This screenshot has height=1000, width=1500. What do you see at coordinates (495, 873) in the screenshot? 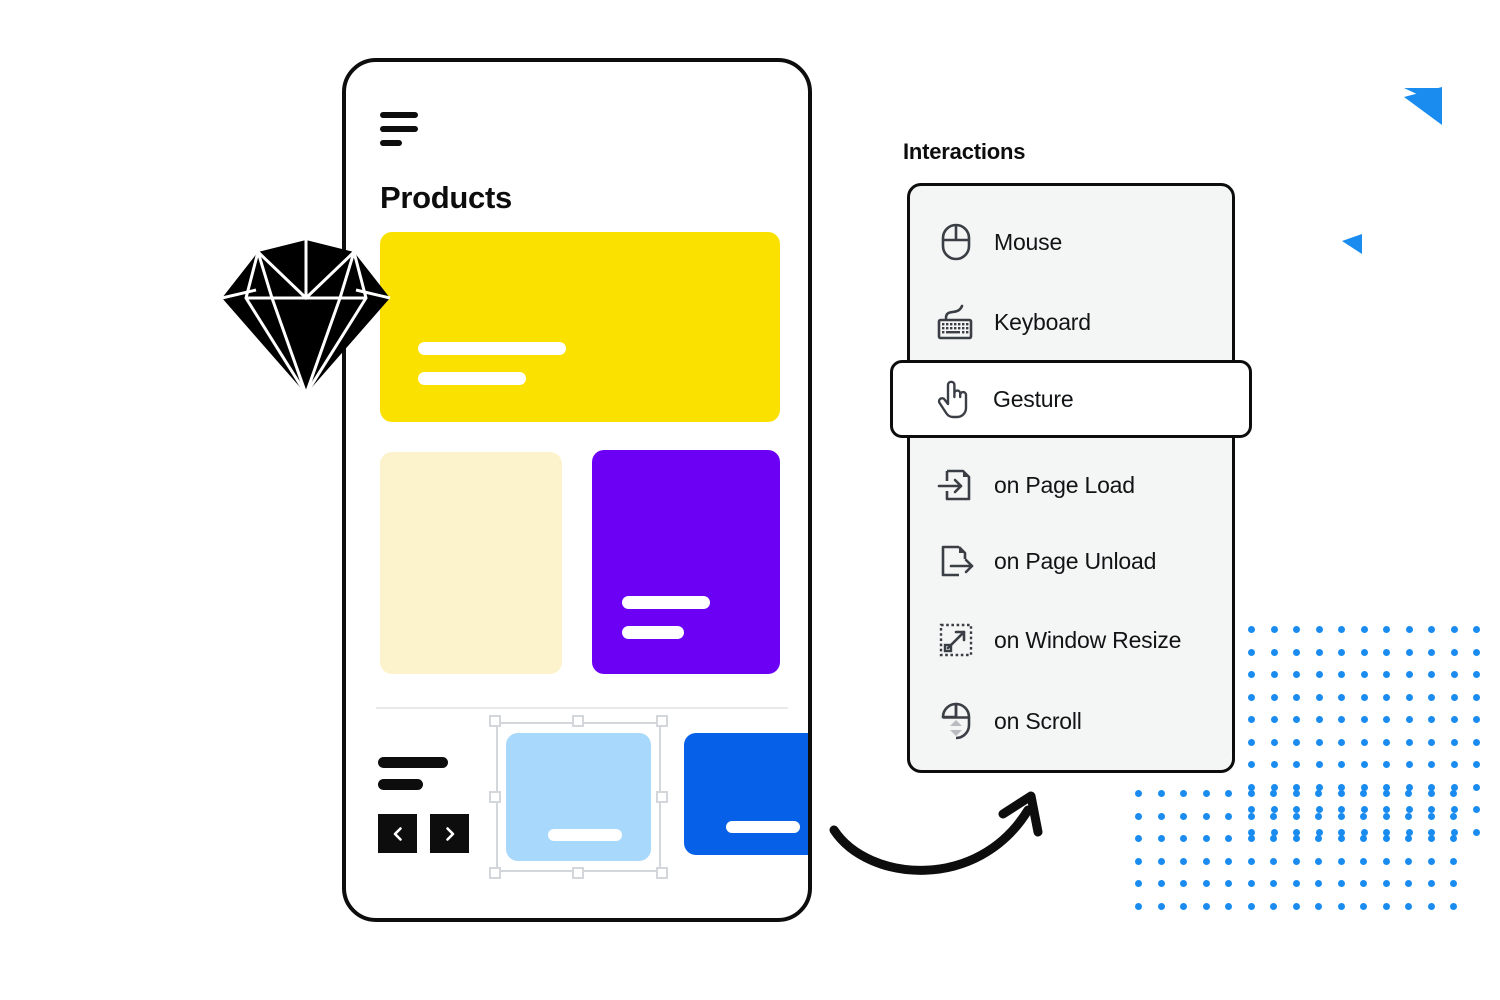
I see `selection-handle-sw` at bounding box center [495, 873].